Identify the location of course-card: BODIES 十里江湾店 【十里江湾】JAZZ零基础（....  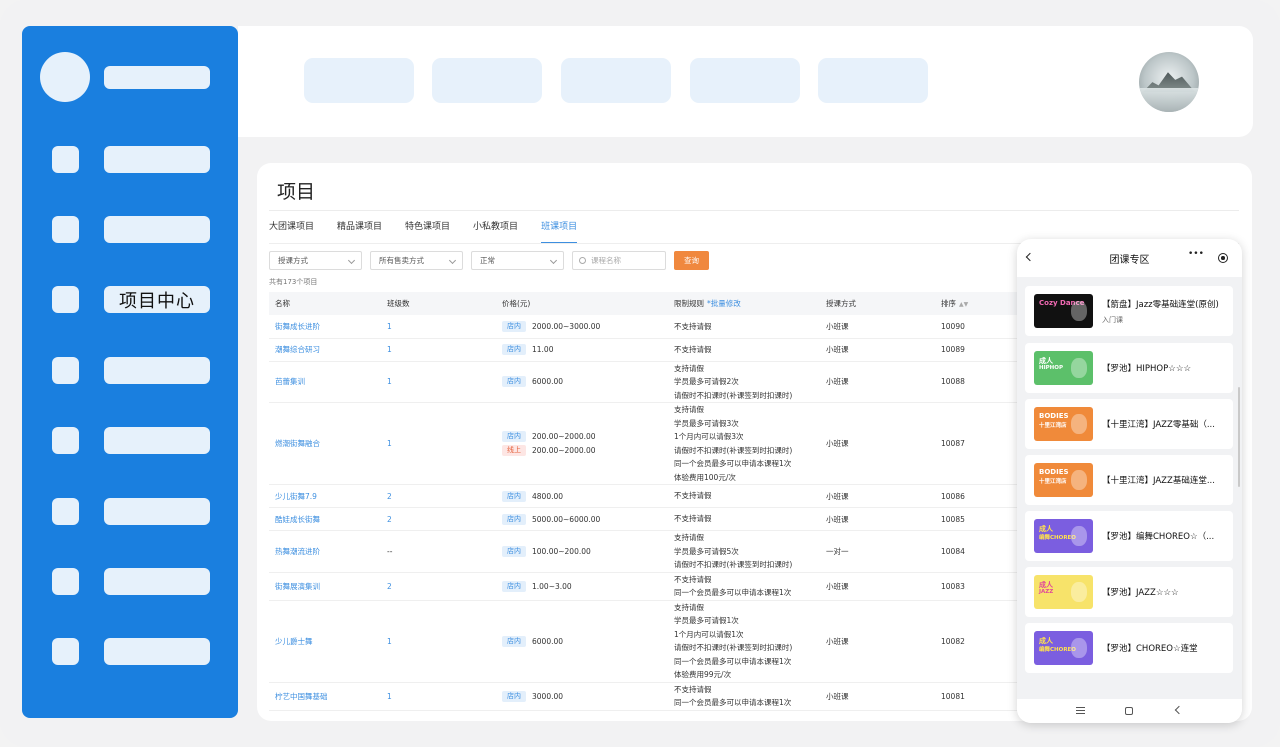
(1129, 424).